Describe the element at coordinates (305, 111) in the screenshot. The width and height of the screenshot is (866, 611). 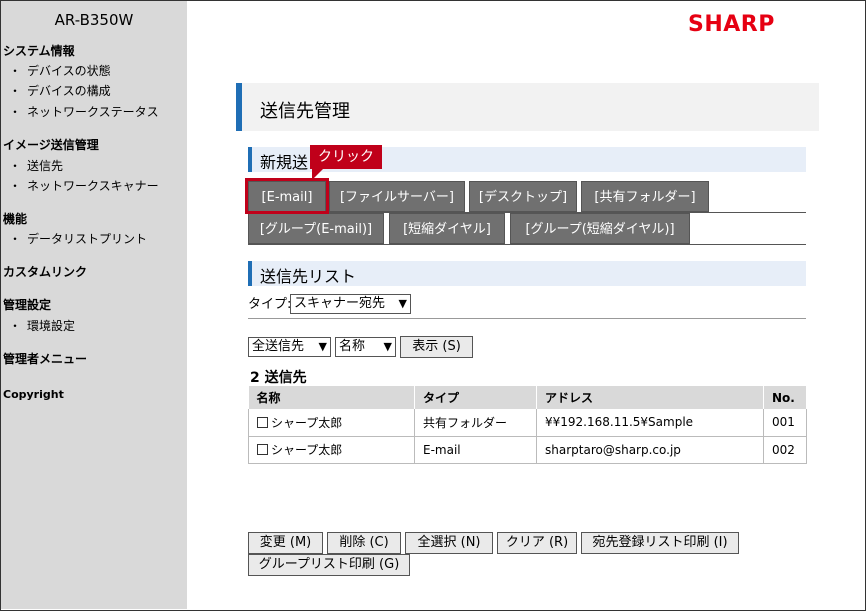
I see `page-title: 送信先管理` at that location.